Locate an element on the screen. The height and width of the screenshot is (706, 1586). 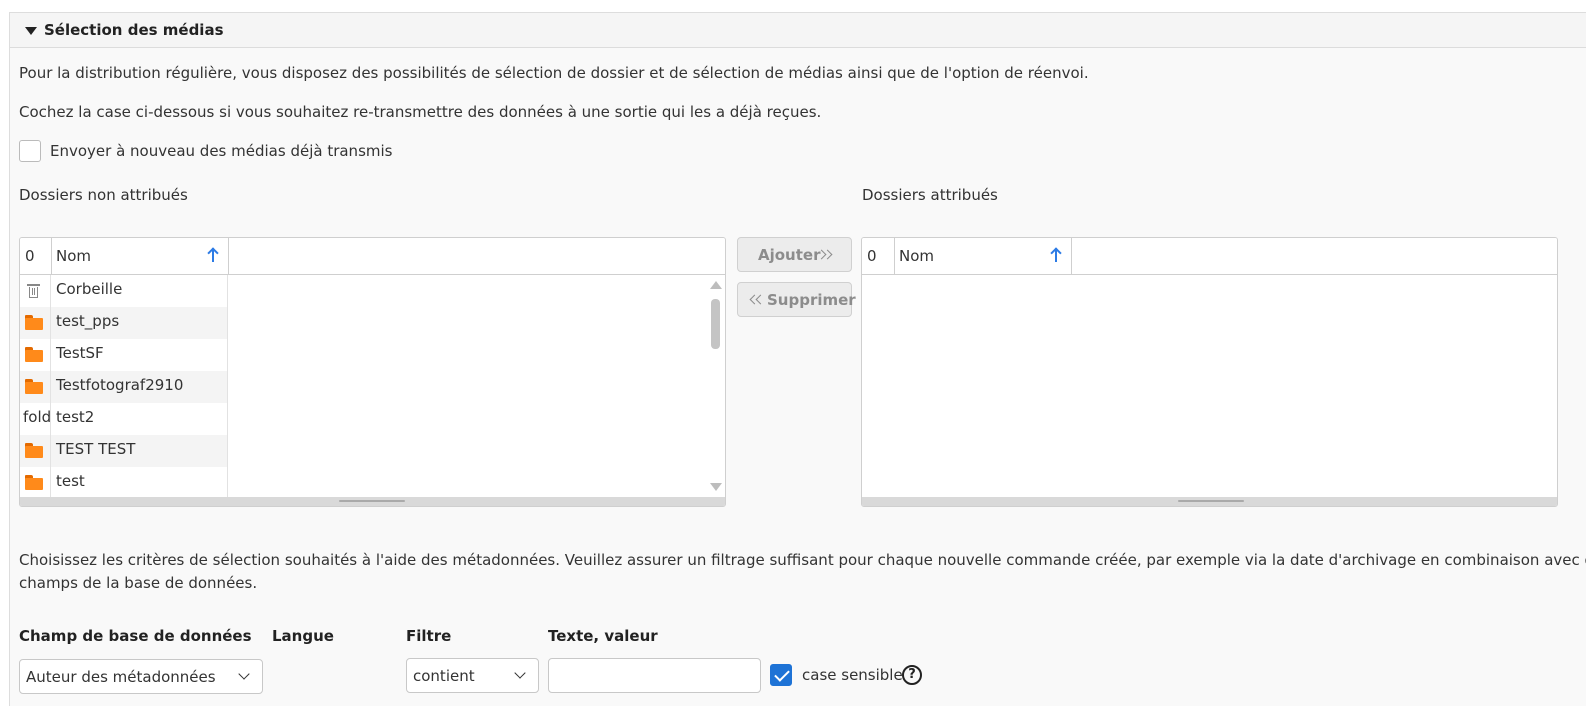
filter-value: contient is located at coordinates (444, 676).